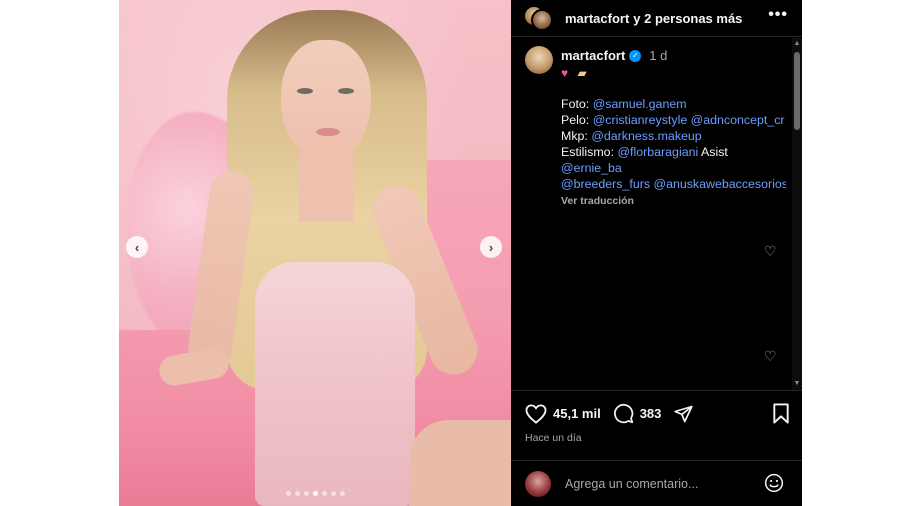 The image size is (900, 506). Describe the element at coordinates (591, 168) in the screenshot. I see `mention-link: @ernie_ba` at that location.